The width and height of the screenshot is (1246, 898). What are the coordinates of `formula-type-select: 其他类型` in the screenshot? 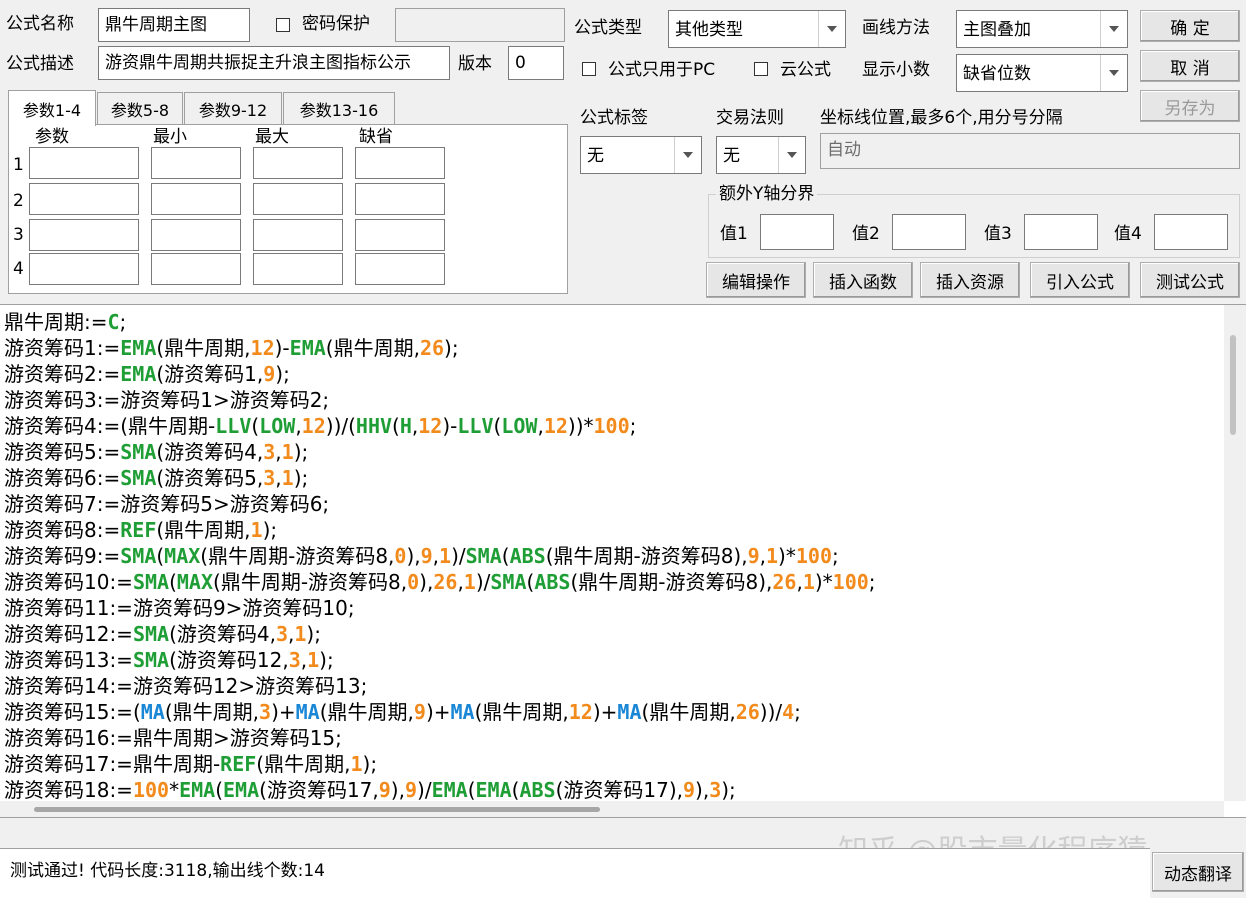 It's located at (757, 29).